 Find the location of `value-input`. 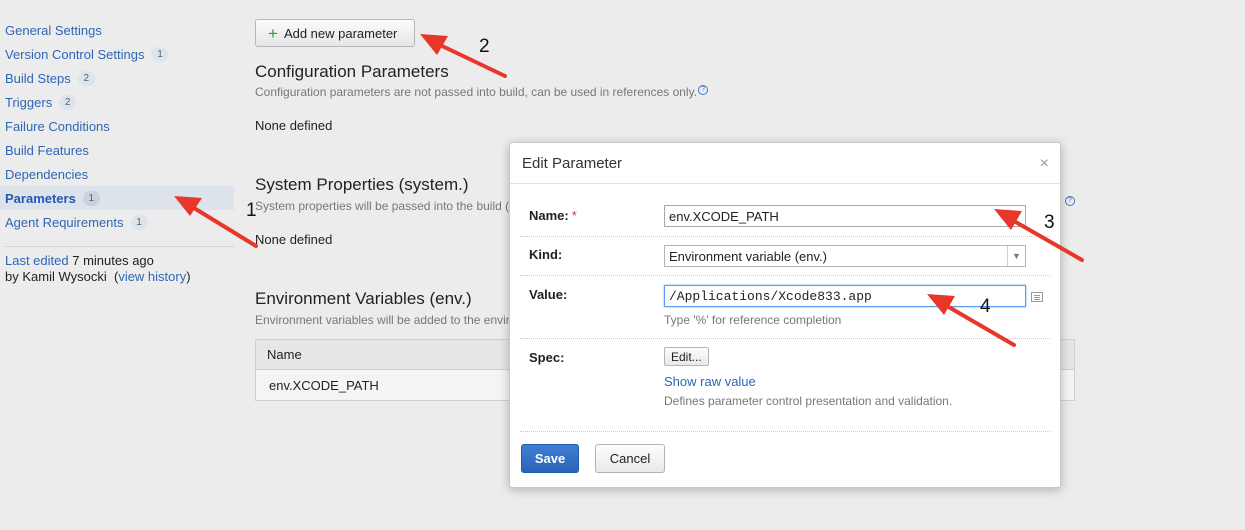

value-input is located at coordinates (845, 296).